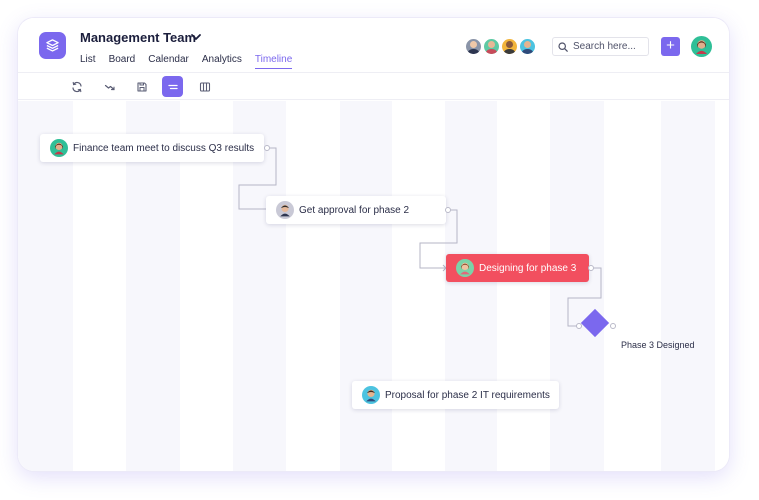  Describe the element at coordinates (613, 326) in the screenshot. I see `milestone-connector-handle` at that location.